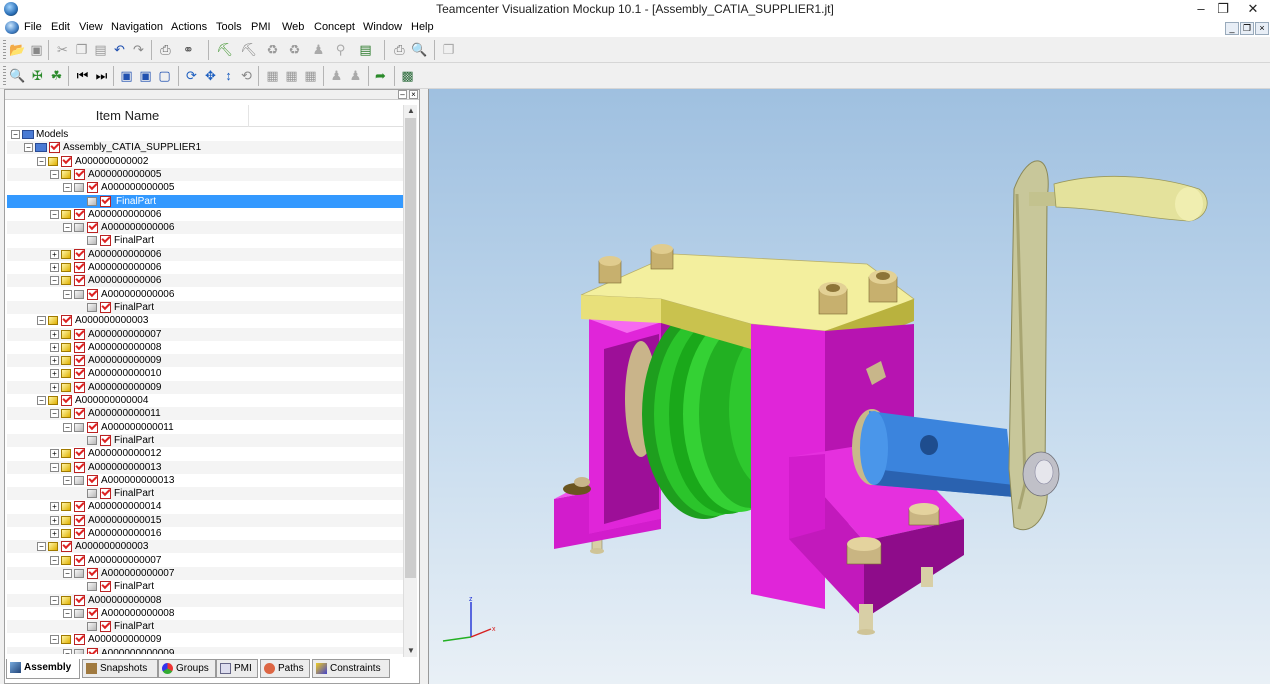  Describe the element at coordinates (205, 600) in the screenshot. I see `tree-row: − A000000000008` at that location.